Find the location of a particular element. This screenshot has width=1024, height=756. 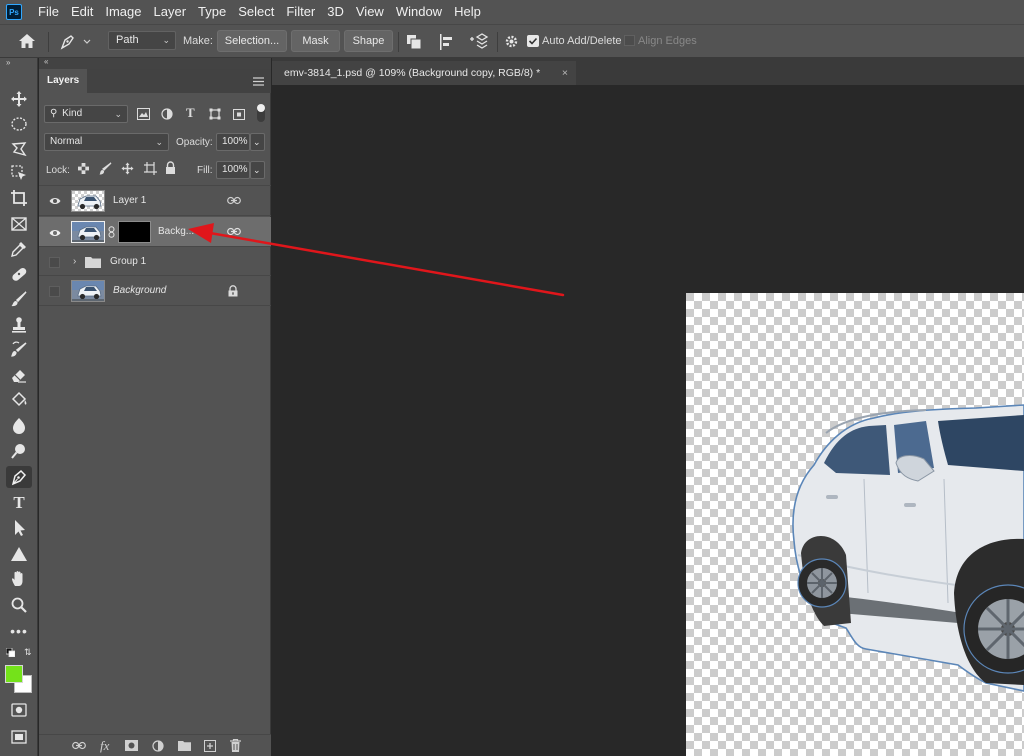

more-tools-icon: ••• is located at coordinates (19, 631).